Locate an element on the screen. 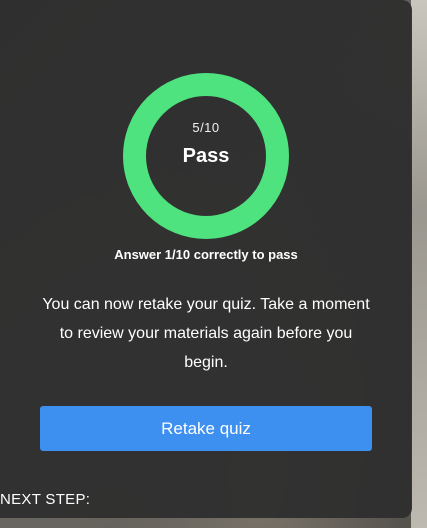  background-edge is located at coordinates (419, 264).